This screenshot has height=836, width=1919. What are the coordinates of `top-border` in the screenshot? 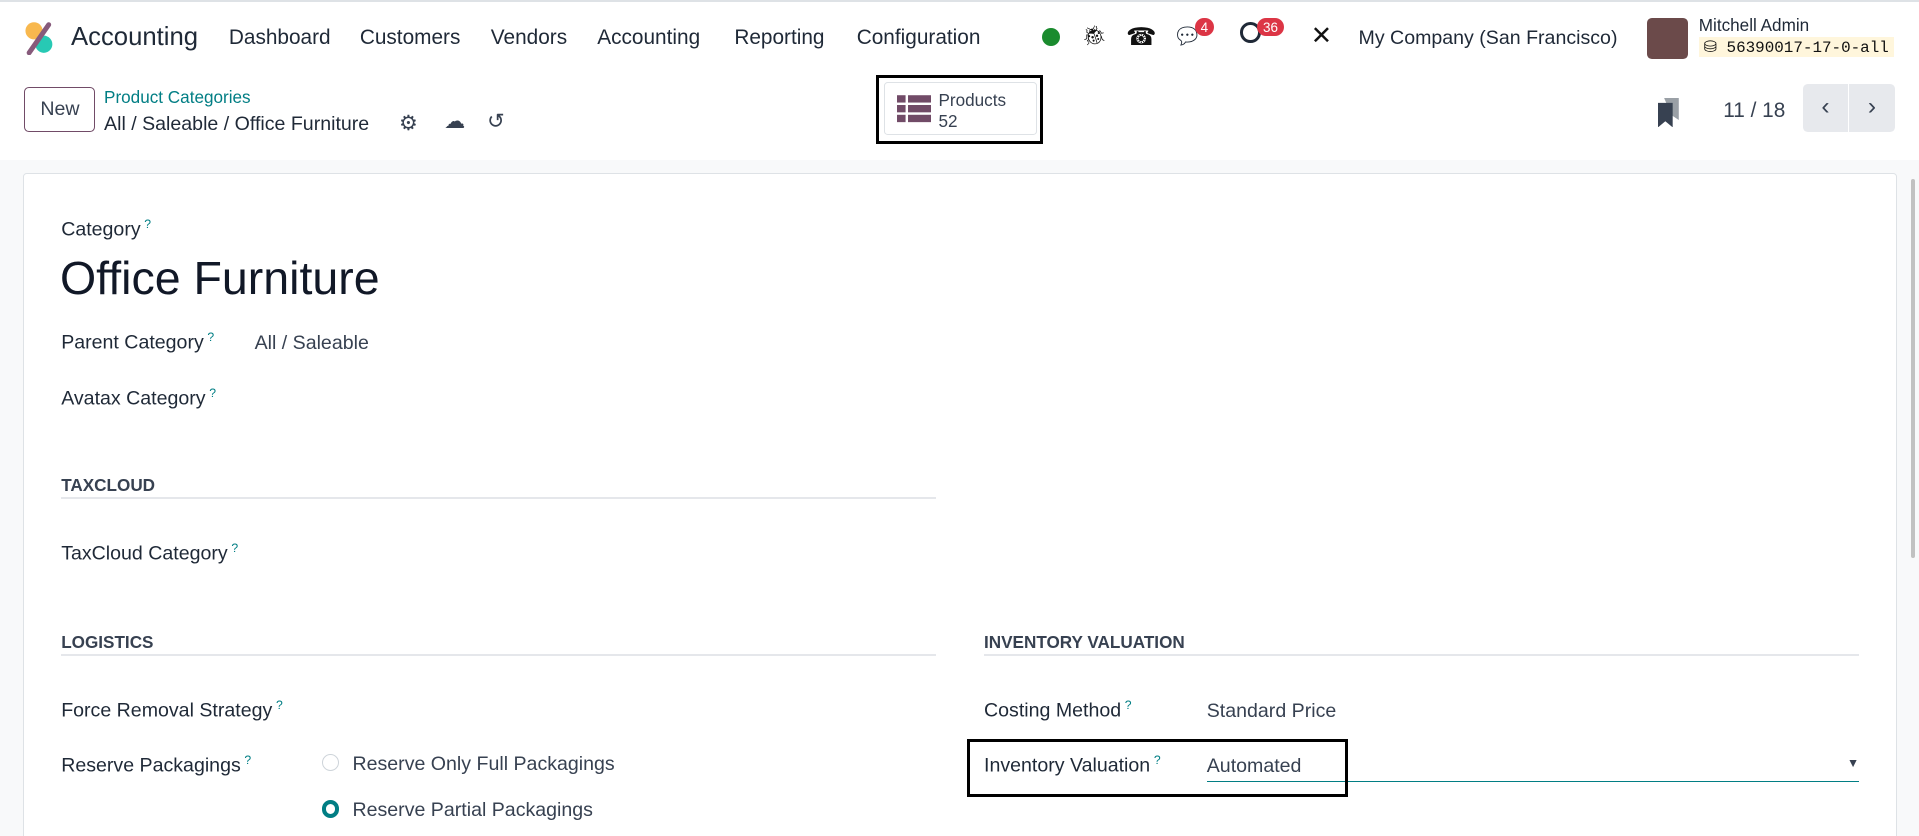 It's located at (959, 1).